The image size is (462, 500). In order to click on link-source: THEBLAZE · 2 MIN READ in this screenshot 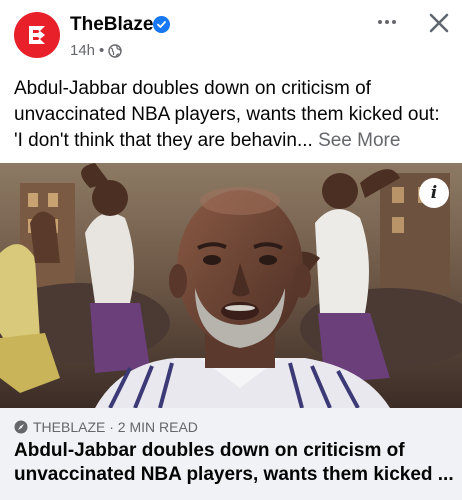, I will do `click(106, 427)`.